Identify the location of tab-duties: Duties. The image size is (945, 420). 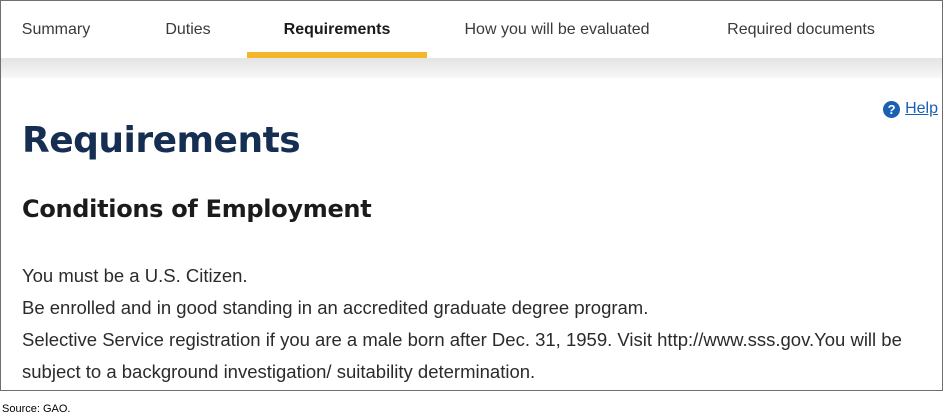
(188, 29).